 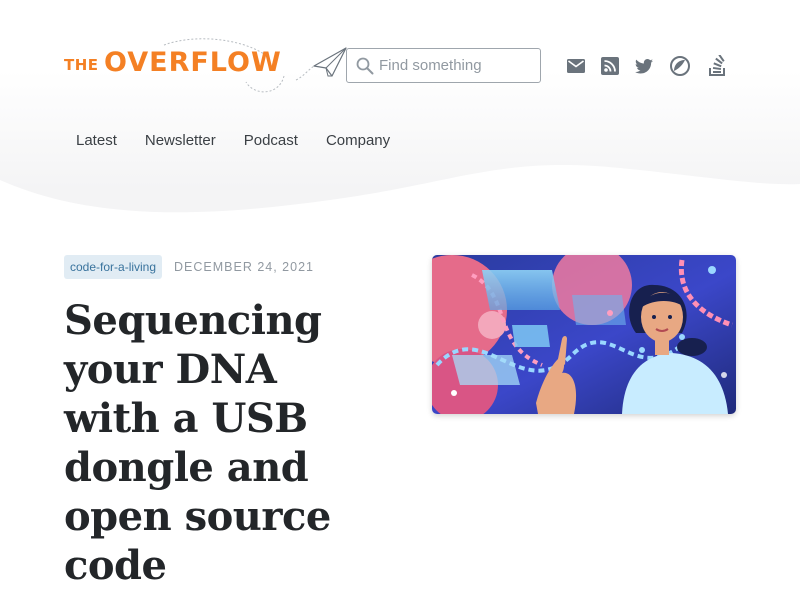 What do you see at coordinates (680, 66) in the screenshot?
I see `podcast-icon` at bounding box center [680, 66].